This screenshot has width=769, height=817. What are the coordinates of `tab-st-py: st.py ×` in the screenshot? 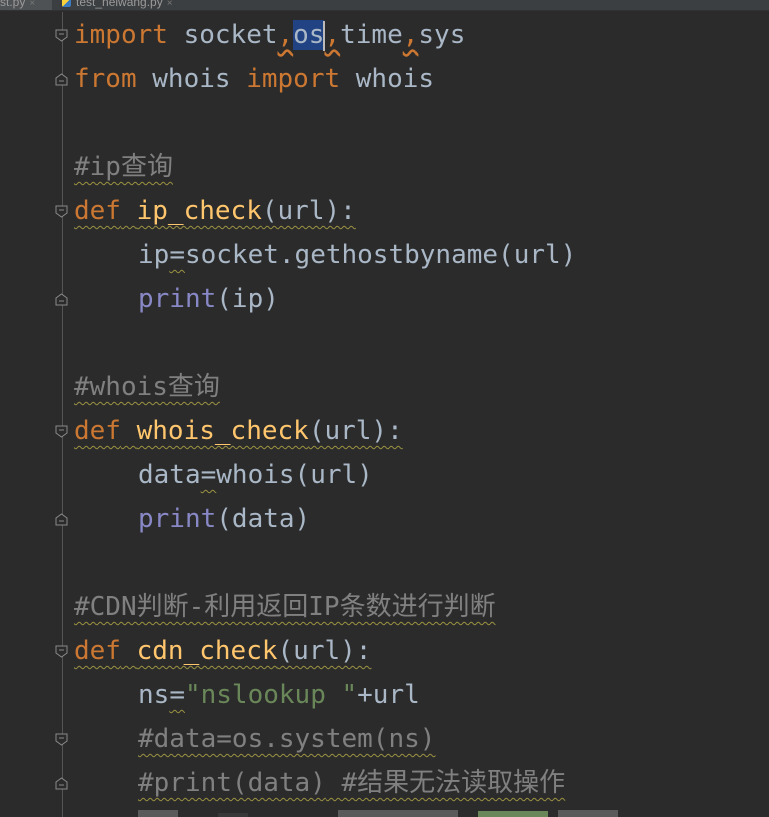 It's located at (26, 5).